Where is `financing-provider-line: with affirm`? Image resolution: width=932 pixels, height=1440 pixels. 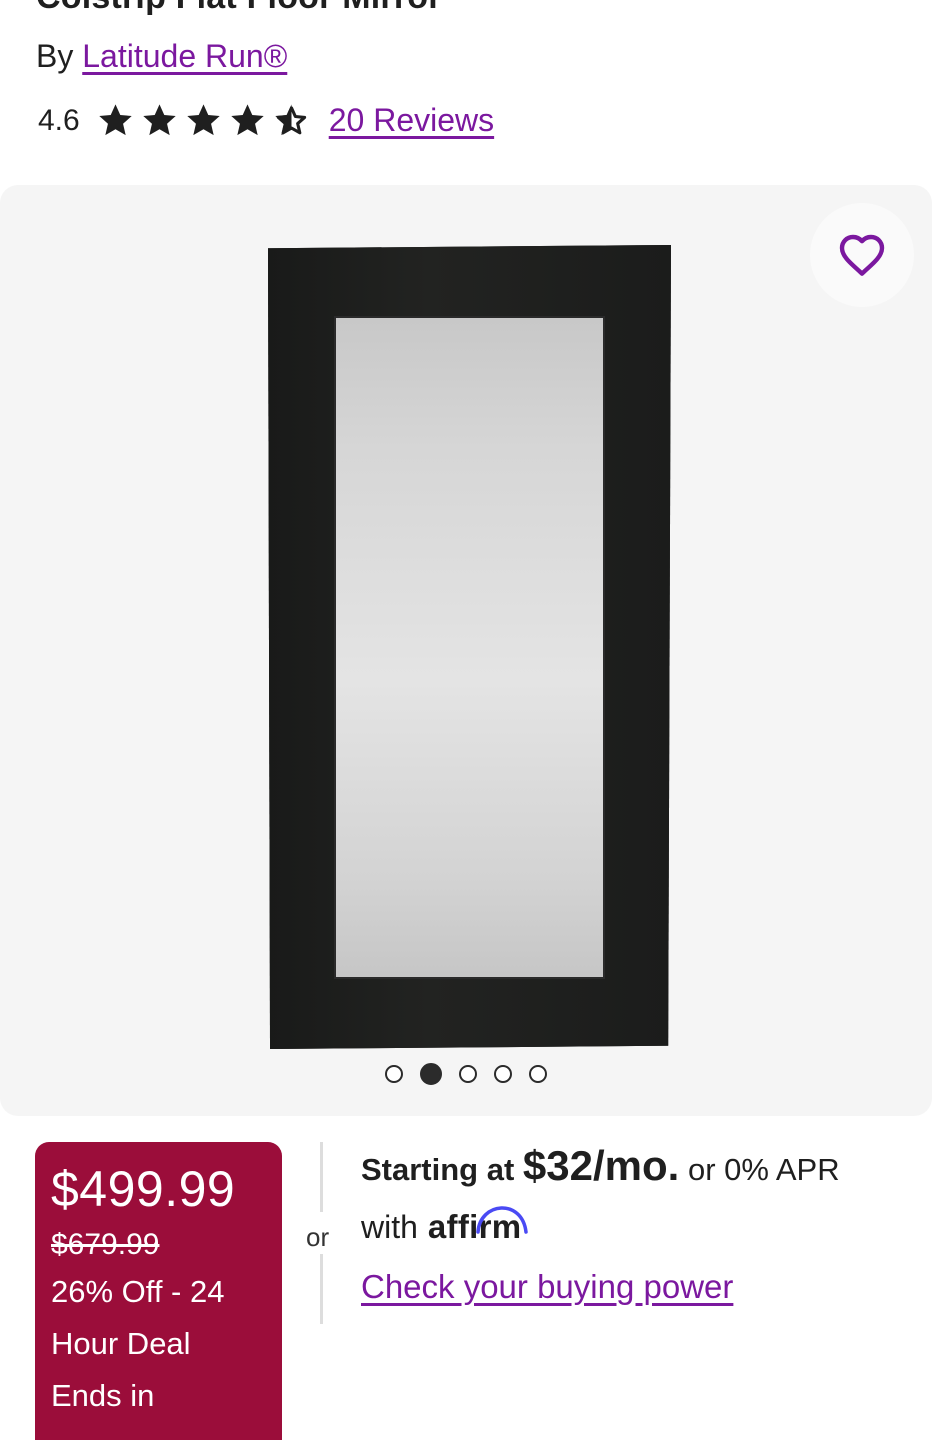
financing-provider-line: with affirm is located at coordinates (641, 1226).